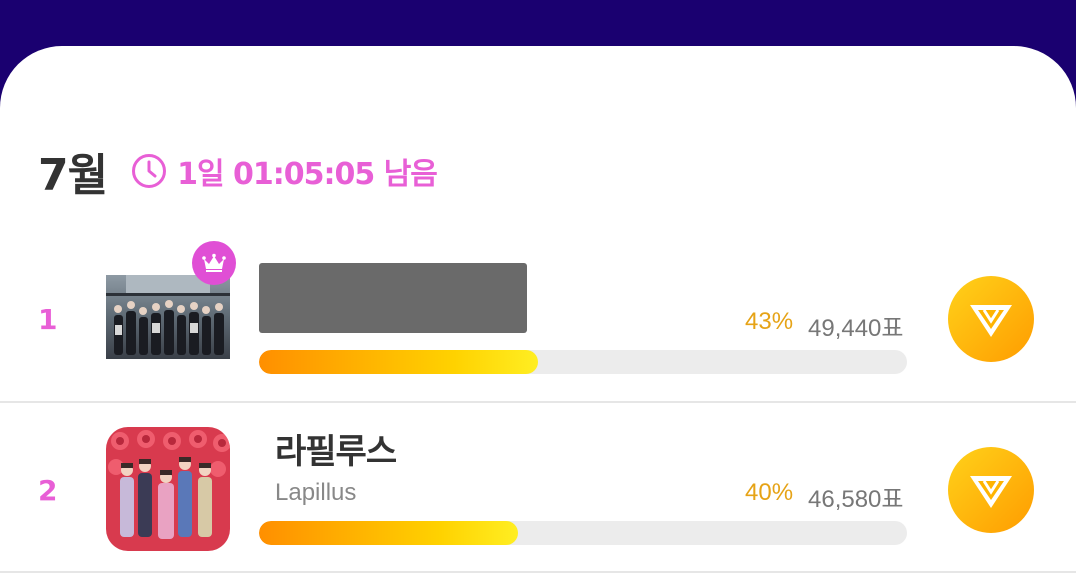 This screenshot has height=579, width=1076. I want to click on vote-count: 49,440표, so click(856, 328).